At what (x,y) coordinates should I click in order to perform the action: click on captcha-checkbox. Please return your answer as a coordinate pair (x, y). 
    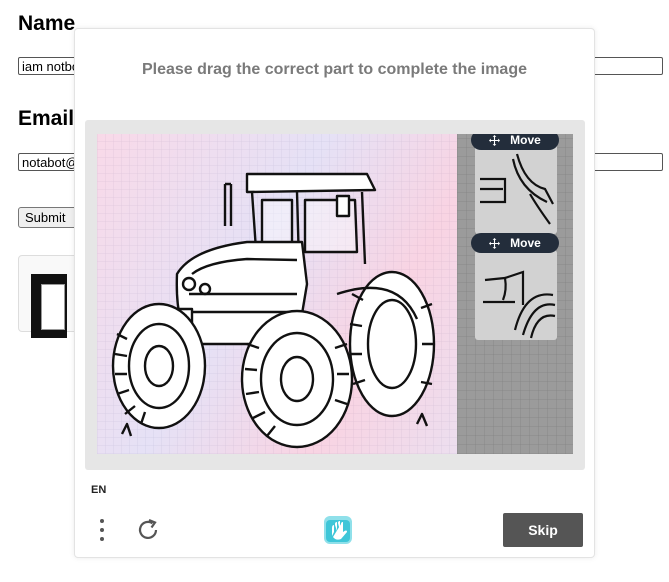
    Looking at the image, I should click on (53, 307).